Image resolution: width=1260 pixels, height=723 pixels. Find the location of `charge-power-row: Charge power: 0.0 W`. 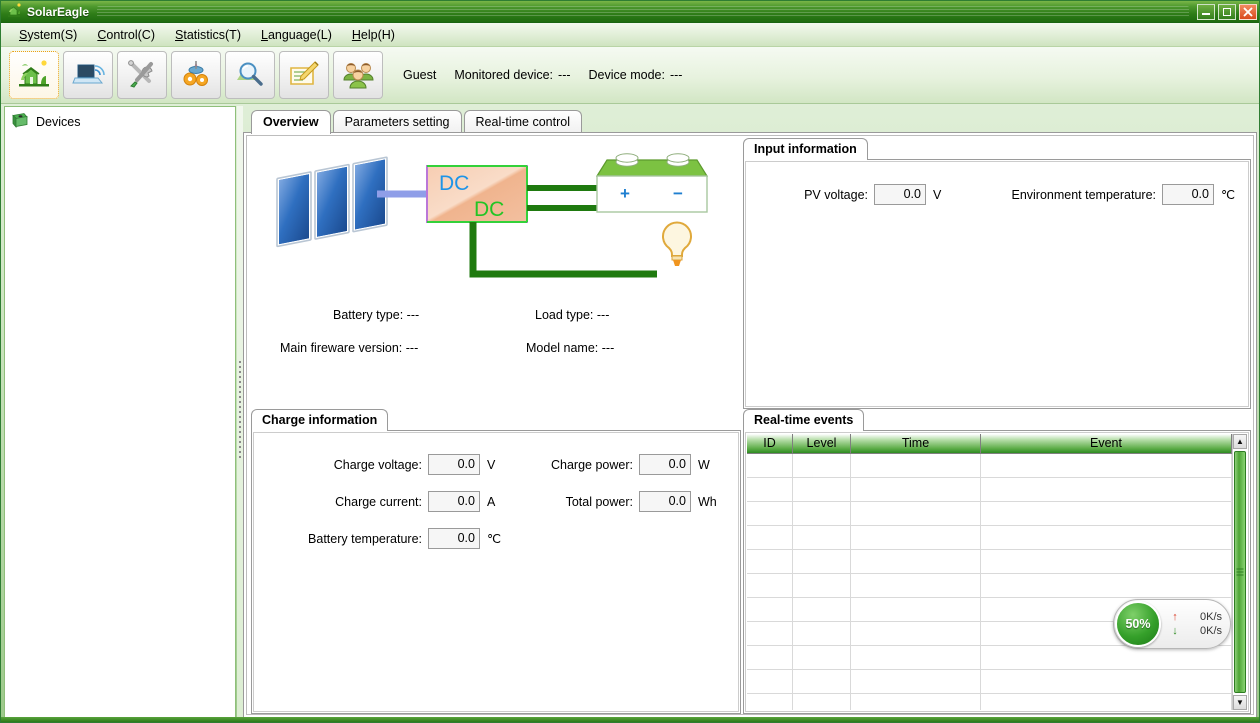

charge-power-row: Charge power: 0.0 W is located at coordinates (619, 464).